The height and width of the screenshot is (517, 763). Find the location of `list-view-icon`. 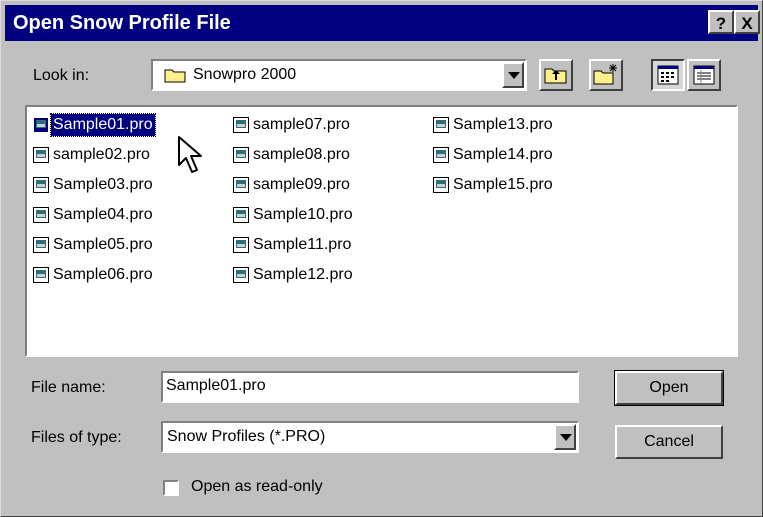

list-view-icon is located at coordinates (668, 75).